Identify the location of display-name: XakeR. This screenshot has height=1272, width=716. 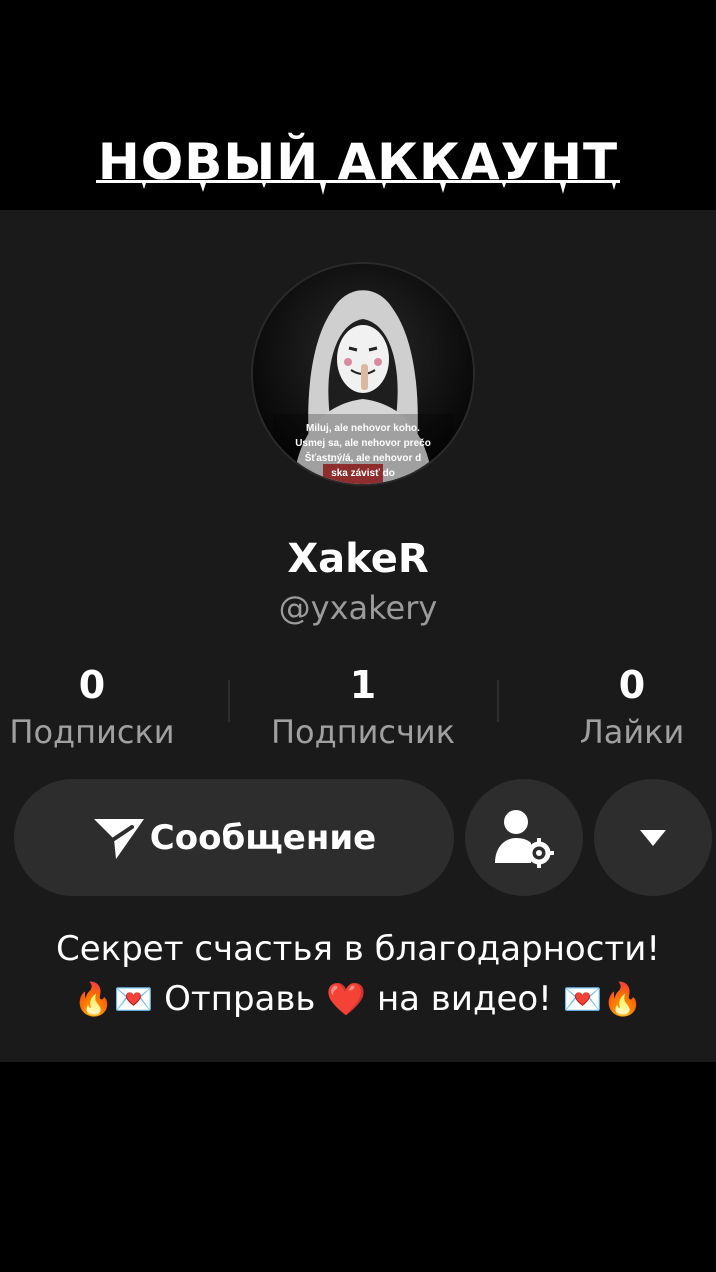
(358, 559).